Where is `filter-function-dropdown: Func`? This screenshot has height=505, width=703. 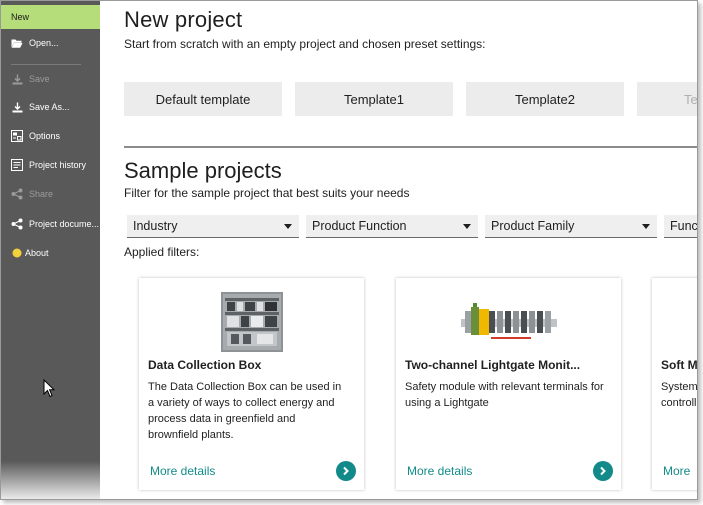
filter-function-dropdown: Func is located at coordinates (681, 226).